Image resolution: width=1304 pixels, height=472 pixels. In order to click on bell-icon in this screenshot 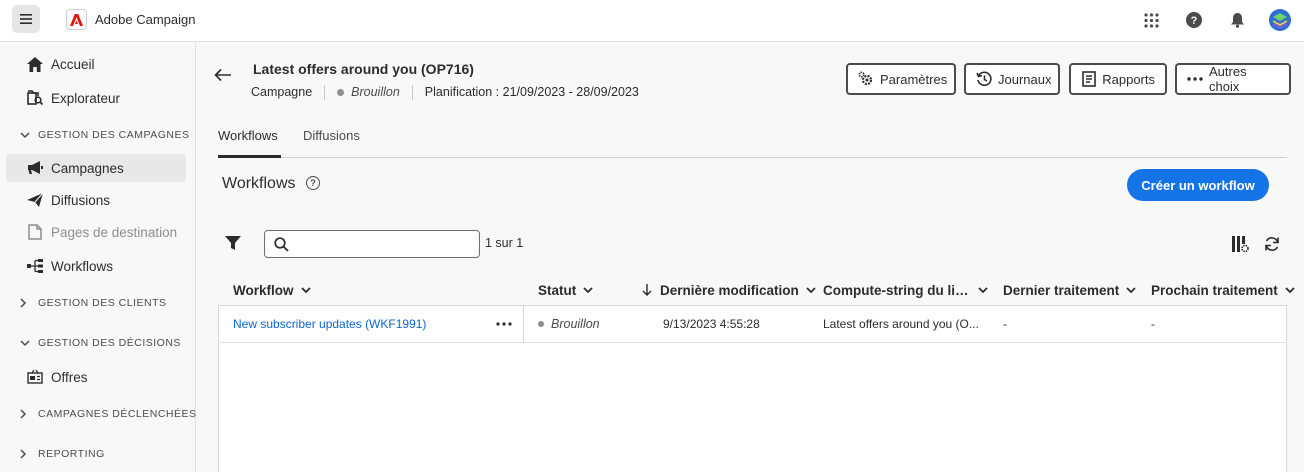, I will do `click(1237, 20)`.